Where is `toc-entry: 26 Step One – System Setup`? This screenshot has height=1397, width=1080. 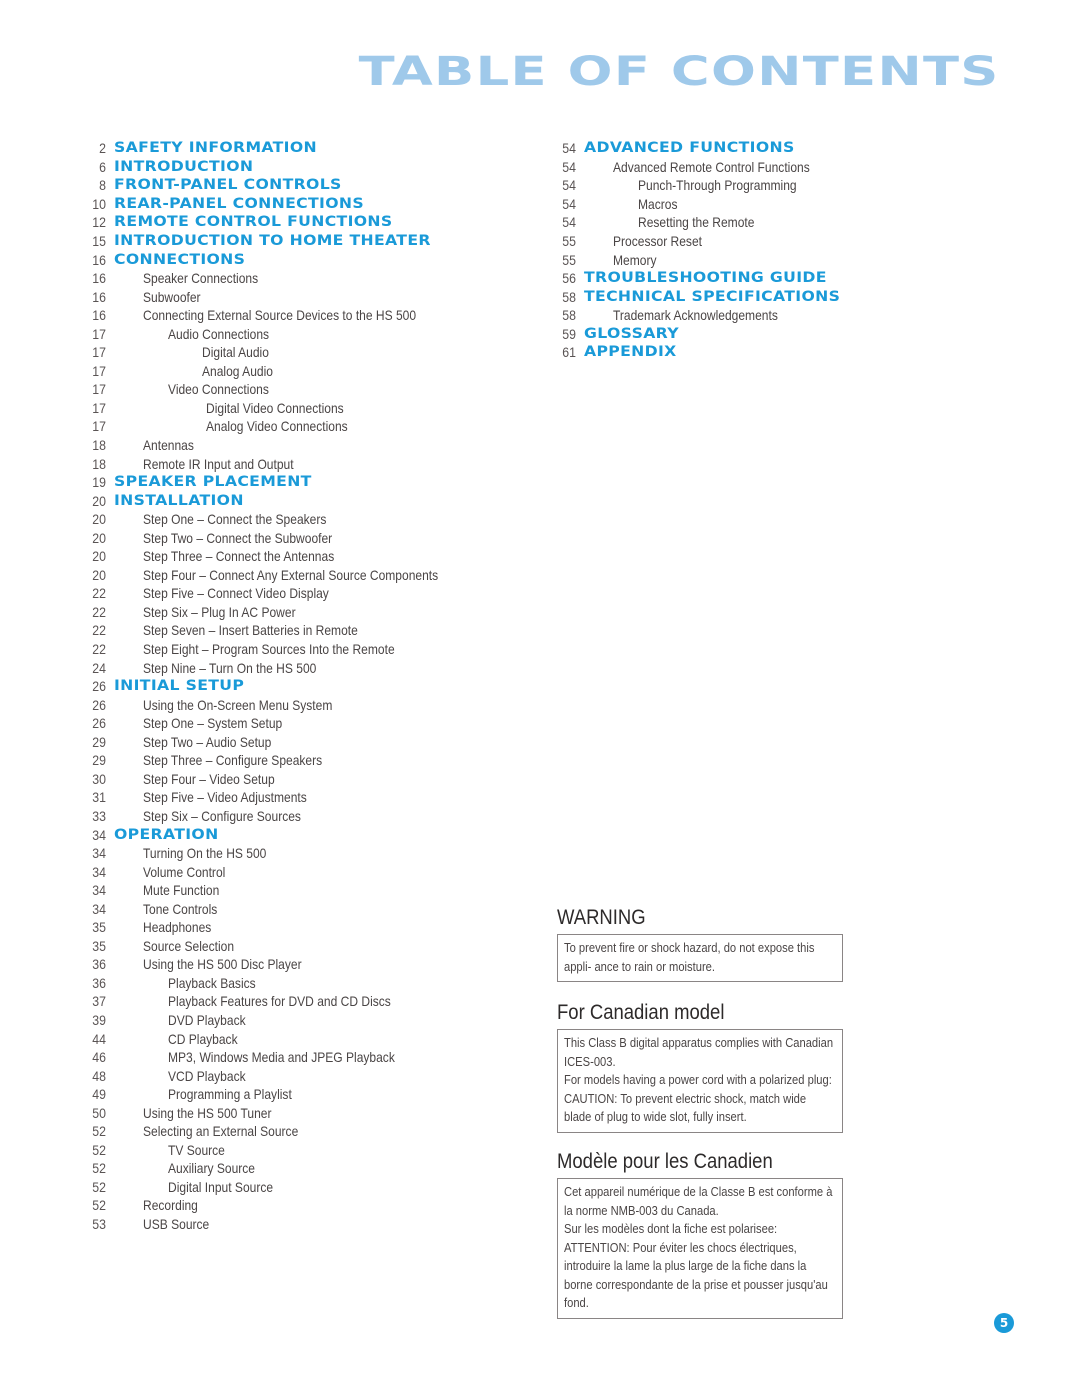
toc-entry: 26 Step One – System Setup is located at coordinates (305, 723).